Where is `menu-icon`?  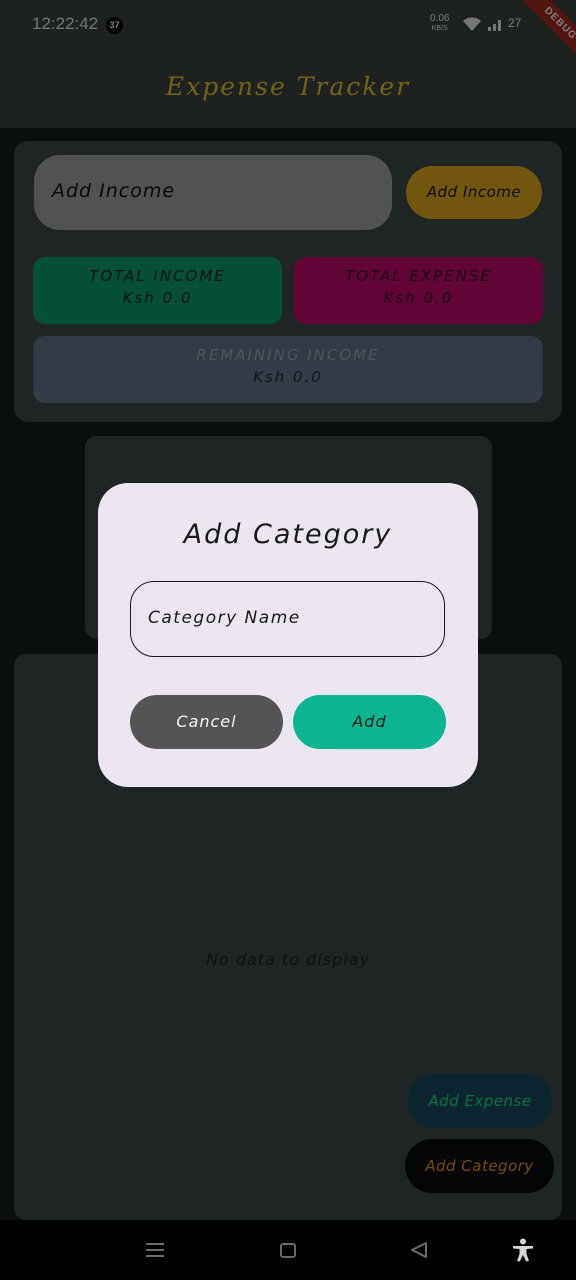
menu-icon is located at coordinates (155, 1250).